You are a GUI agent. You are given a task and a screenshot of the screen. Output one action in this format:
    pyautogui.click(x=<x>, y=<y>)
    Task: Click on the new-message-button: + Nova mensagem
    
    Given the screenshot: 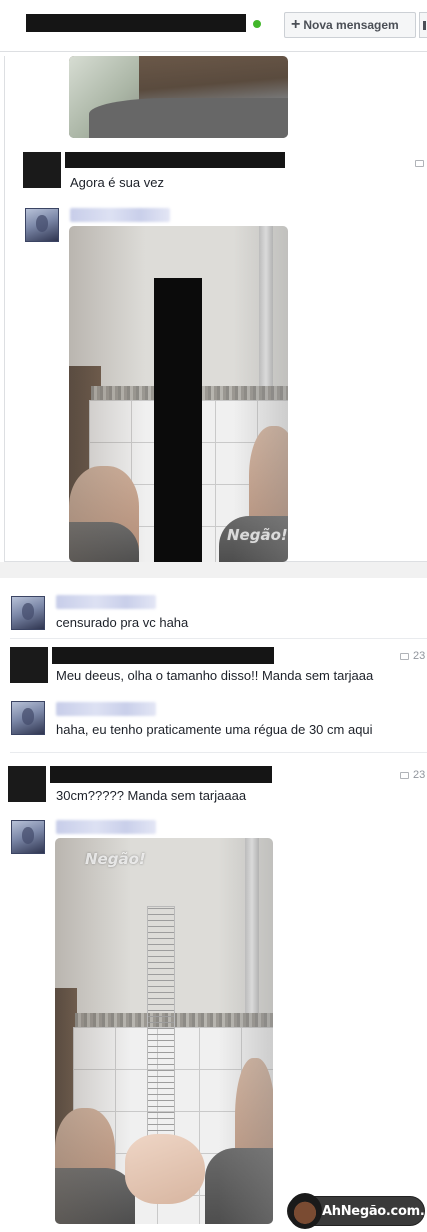 What is the action you would take?
    pyautogui.click(x=350, y=25)
    